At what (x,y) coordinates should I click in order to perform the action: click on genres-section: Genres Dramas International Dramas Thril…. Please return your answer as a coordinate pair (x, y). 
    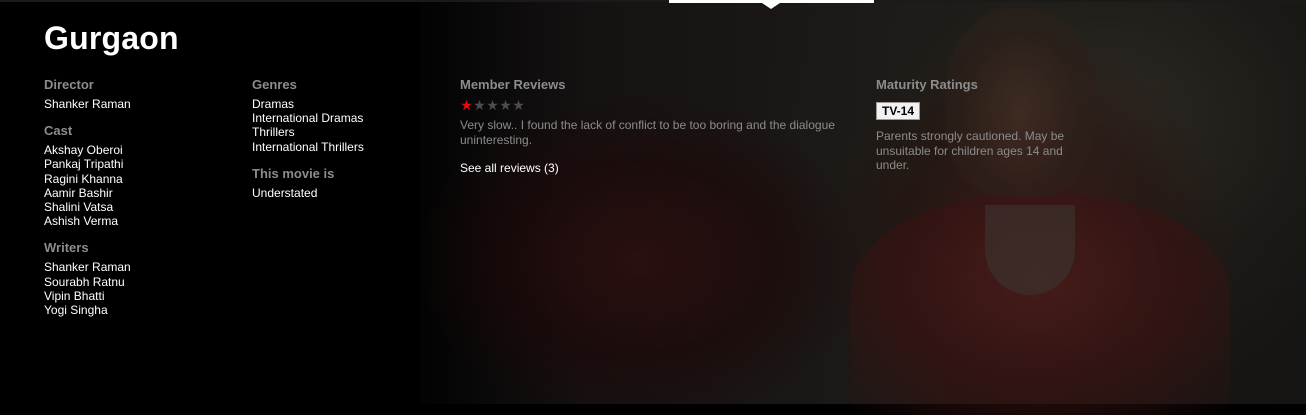
    Looking at the image, I should click on (308, 115).